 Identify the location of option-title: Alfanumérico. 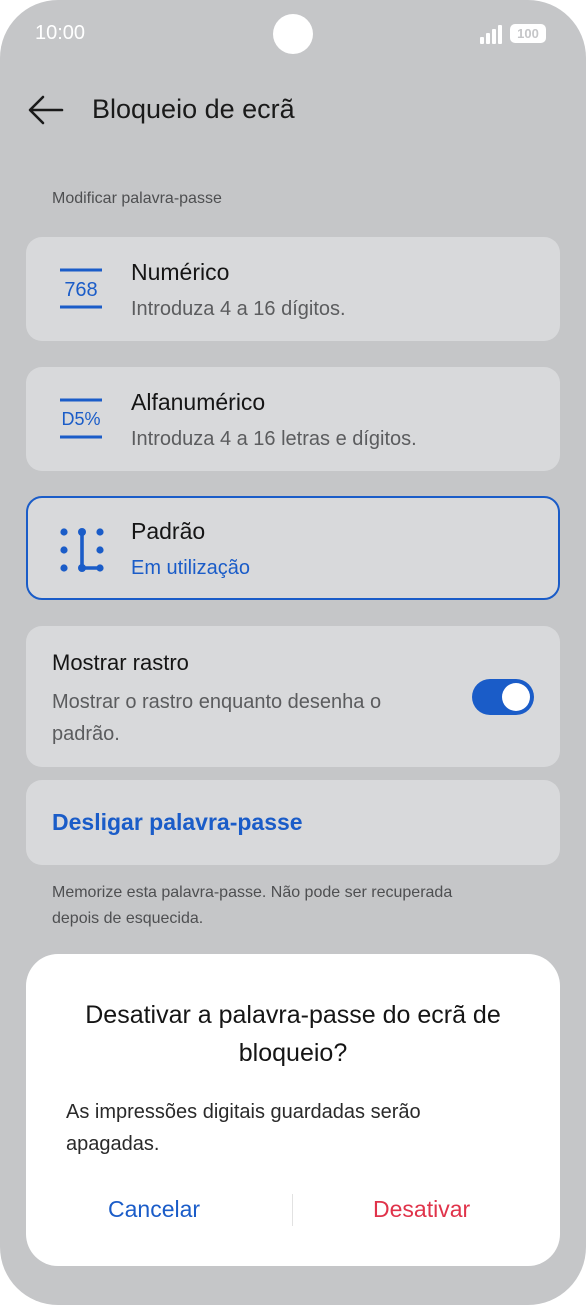
(198, 402).